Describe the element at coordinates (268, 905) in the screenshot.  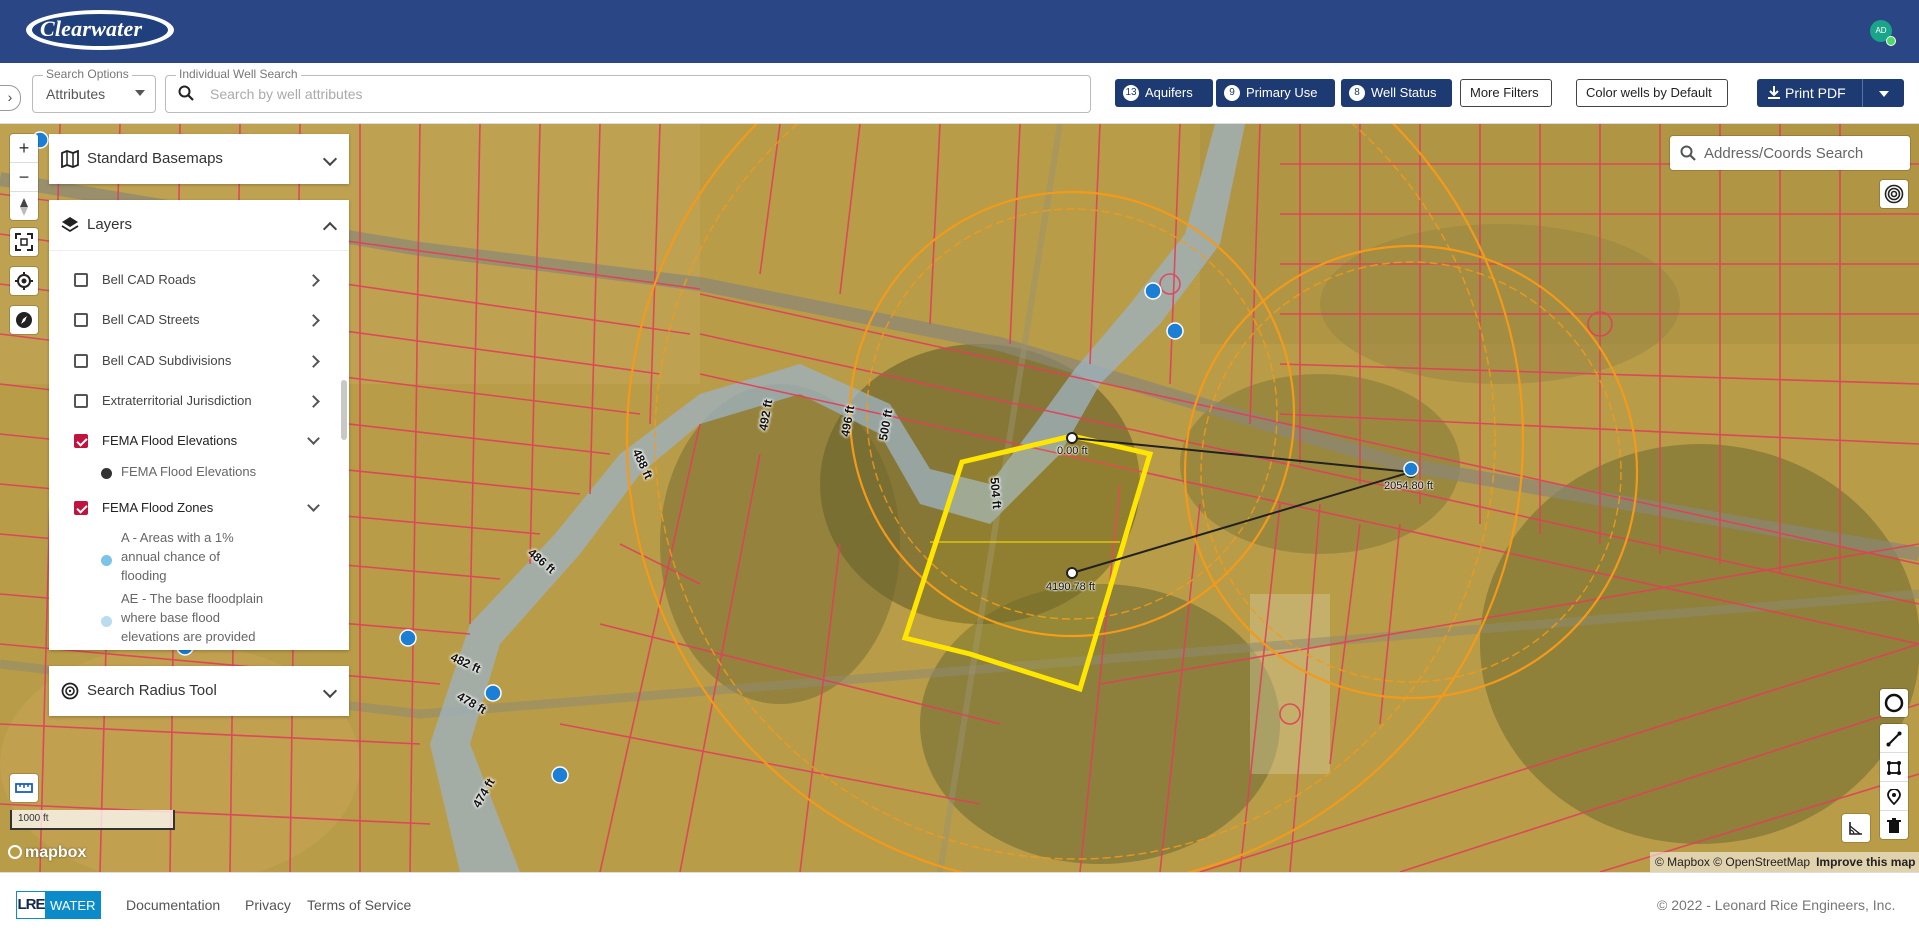
I see `privacy-link: Privacy` at that location.